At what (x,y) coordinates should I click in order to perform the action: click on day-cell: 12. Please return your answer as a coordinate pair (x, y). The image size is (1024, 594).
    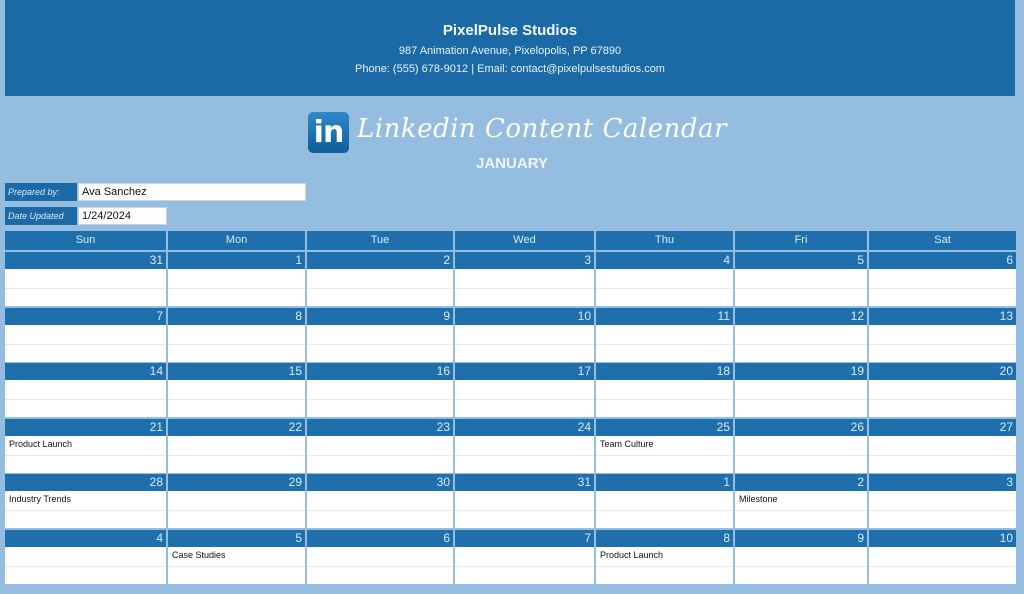
    Looking at the image, I should click on (801, 335).